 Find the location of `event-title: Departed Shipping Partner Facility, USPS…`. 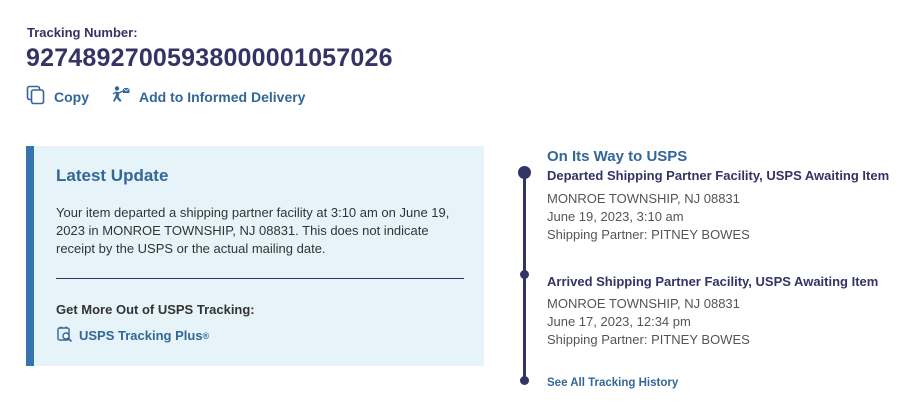

event-title: Departed Shipping Partner Facility, USPS… is located at coordinates (718, 175).